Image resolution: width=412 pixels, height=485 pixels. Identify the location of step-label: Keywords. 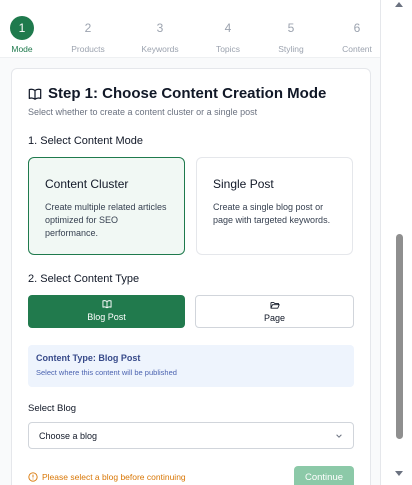
(160, 49).